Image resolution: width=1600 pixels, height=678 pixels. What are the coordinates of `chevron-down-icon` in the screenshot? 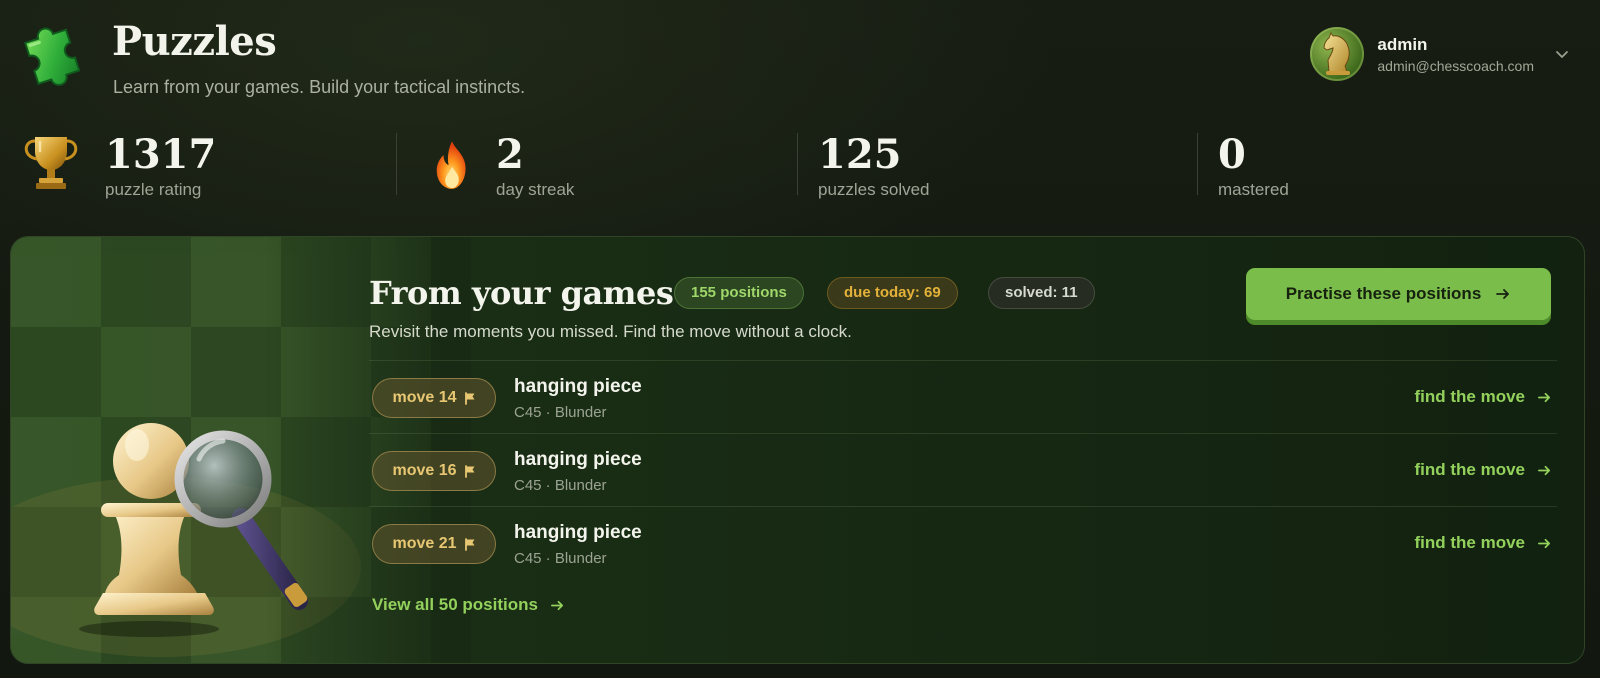 It's located at (1562, 54).